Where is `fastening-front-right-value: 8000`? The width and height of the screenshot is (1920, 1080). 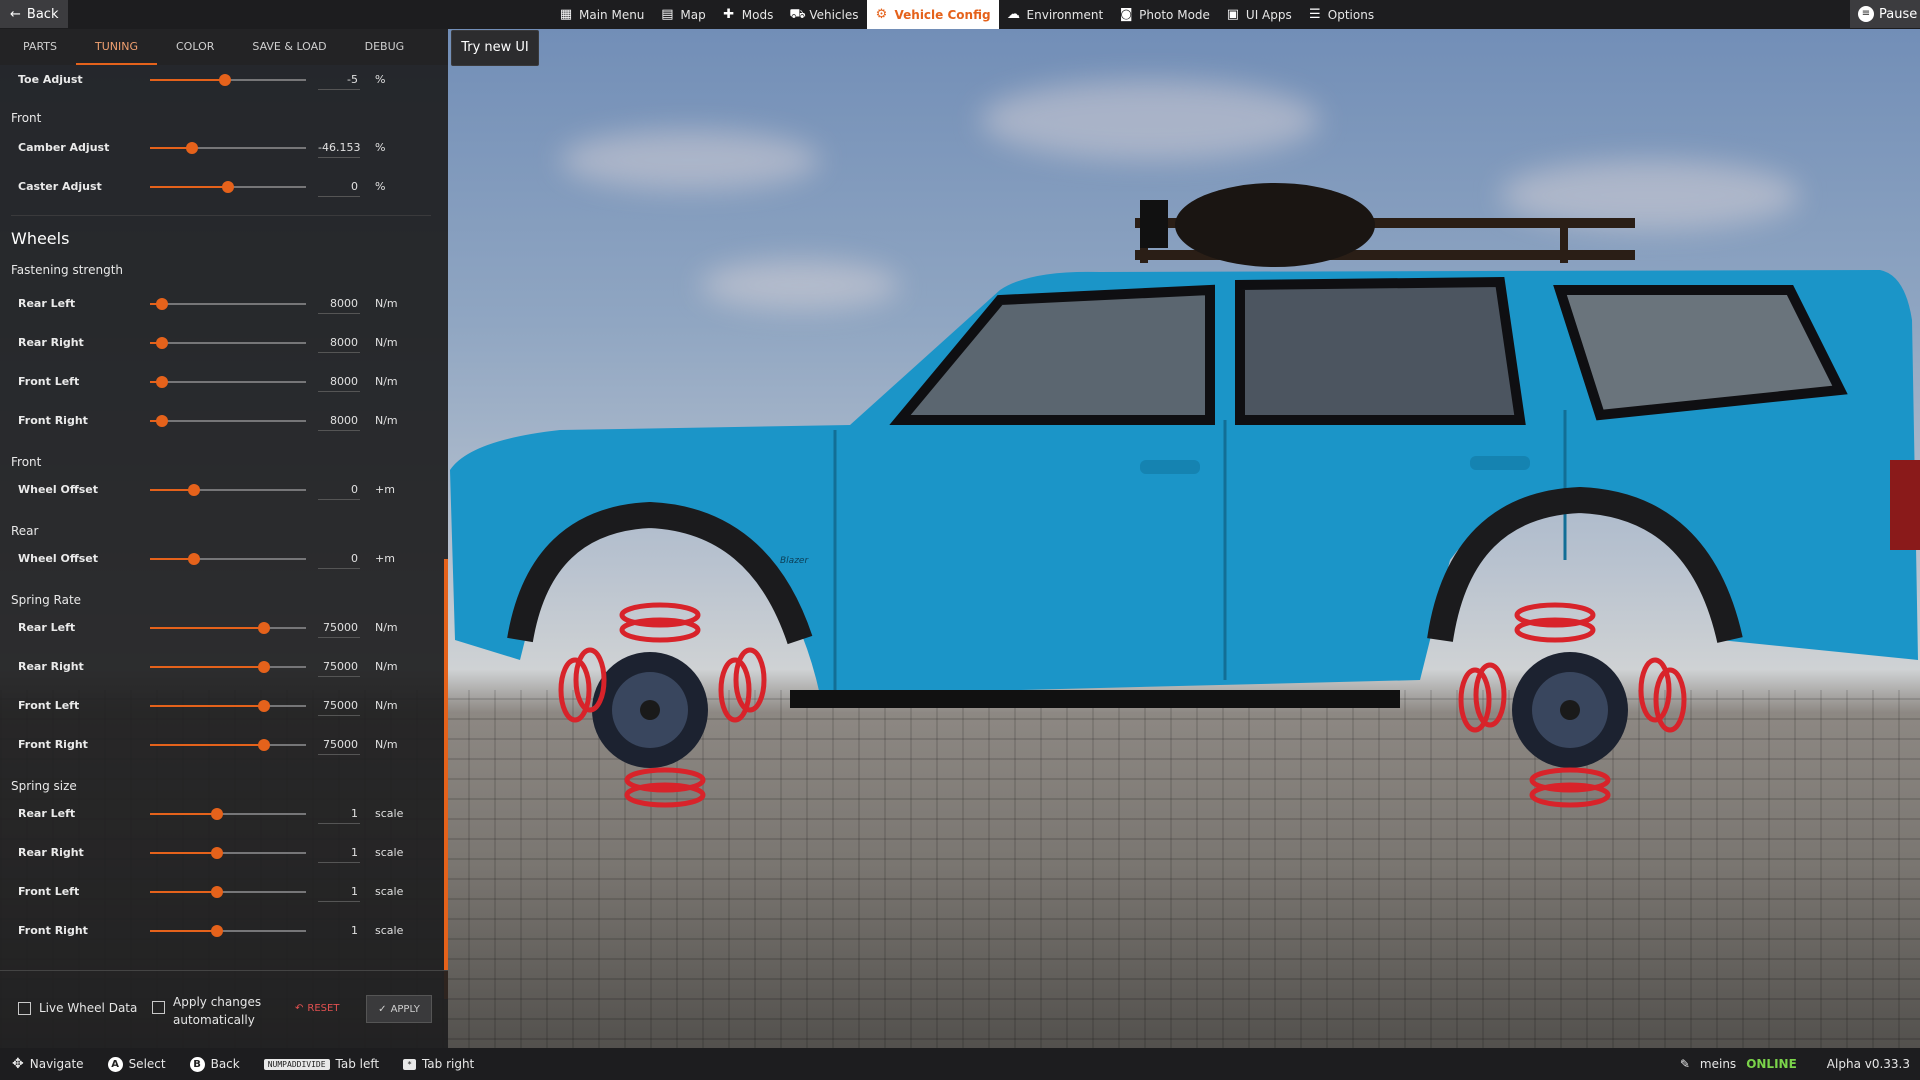 fastening-front-right-value: 8000 is located at coordinates (338, 420).